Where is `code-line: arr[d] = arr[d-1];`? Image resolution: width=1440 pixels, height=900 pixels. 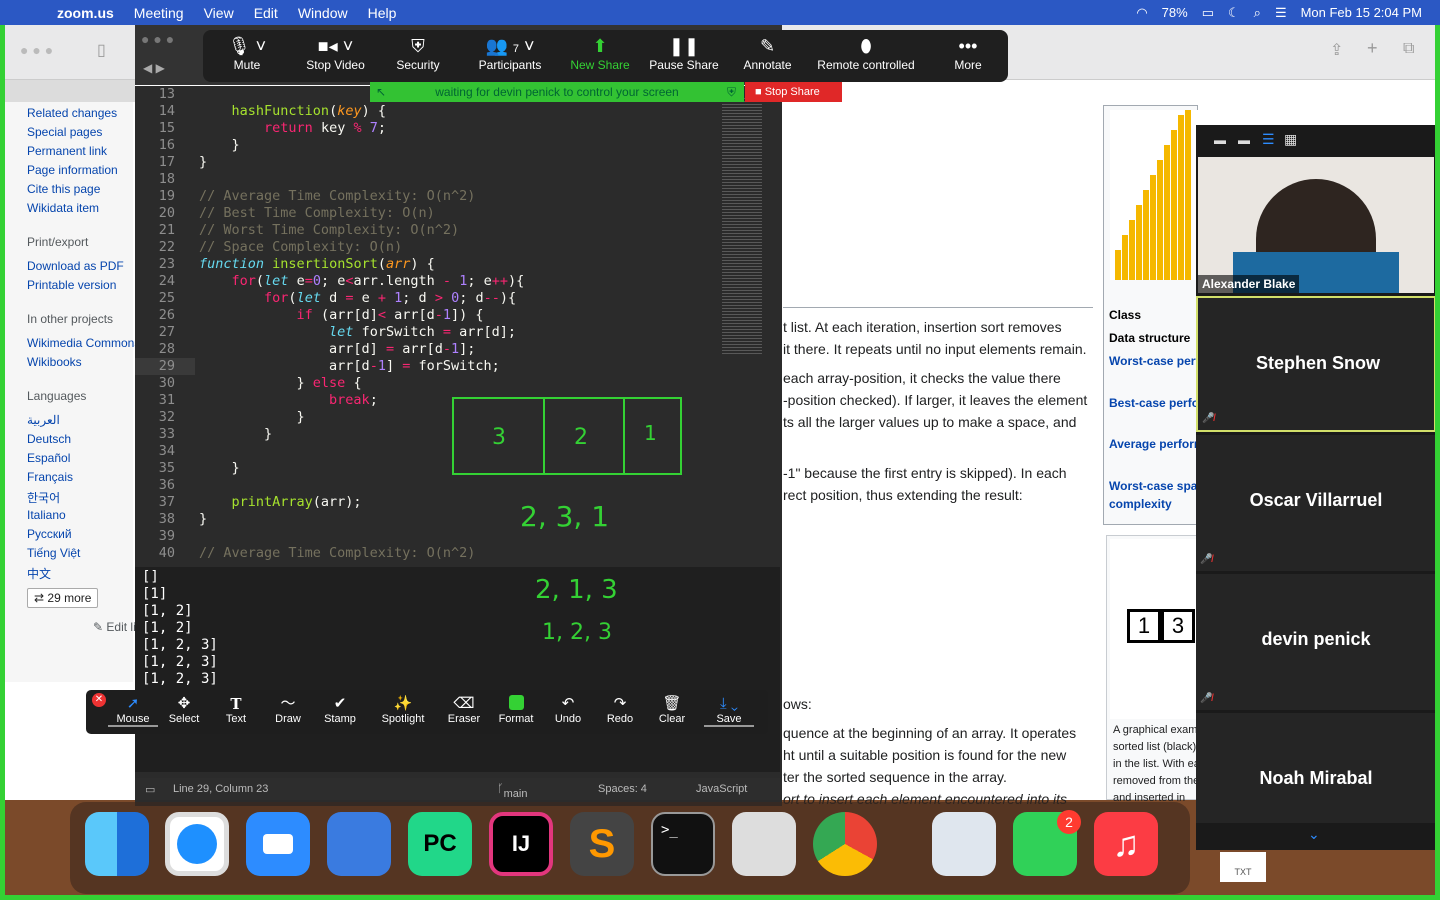
code-line: arr[d] = arr[d-1]; is located at coordinates (337, 349).